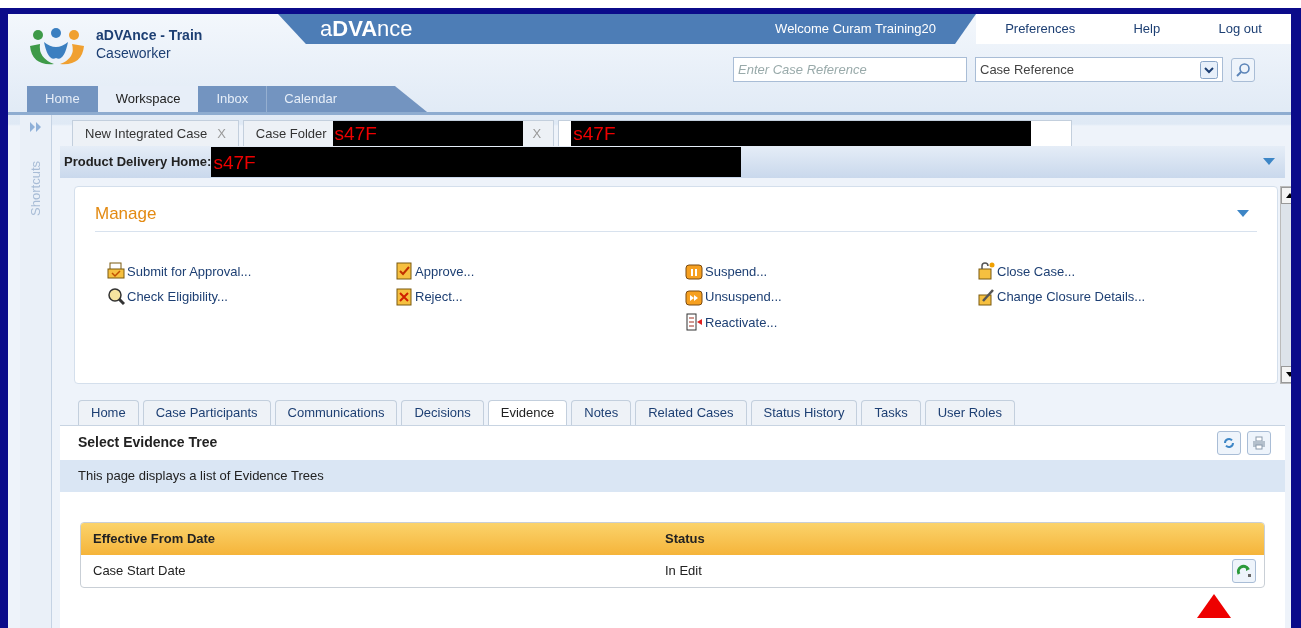 This screenshot has height=628, width=1301. Describe the element at coordinates (1027, 69) in the screenshot. I see `search-type-value: Case Reference` at that location.